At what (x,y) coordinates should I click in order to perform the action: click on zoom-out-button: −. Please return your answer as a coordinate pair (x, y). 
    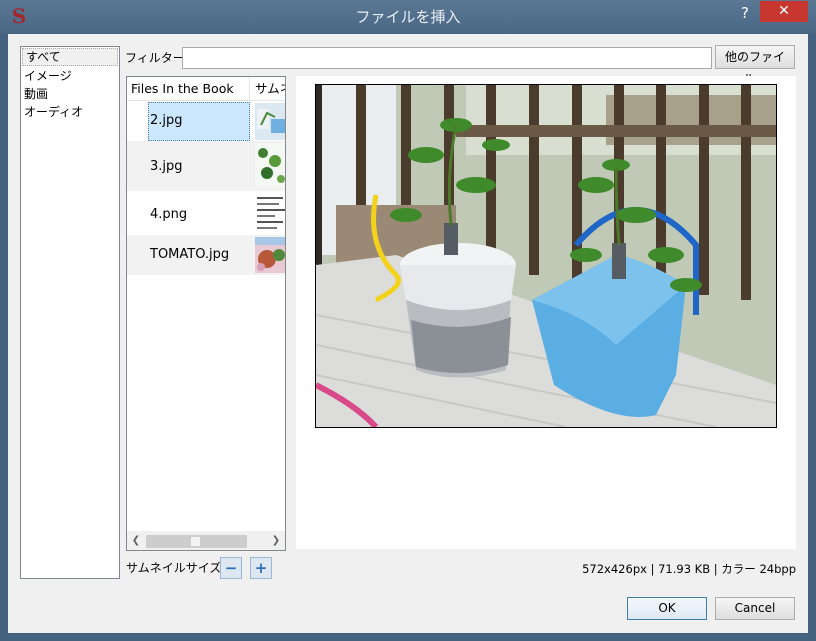
    Looking at the image, I should click on (231, 568).